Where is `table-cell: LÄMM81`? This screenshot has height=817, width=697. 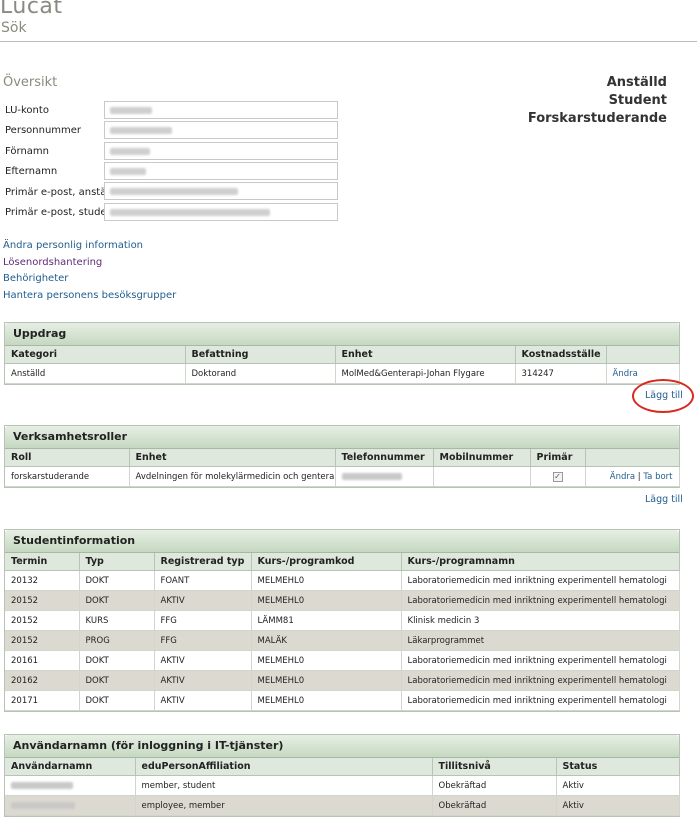 table-cell: LÄMM81 is located at coordinates (326, 620).